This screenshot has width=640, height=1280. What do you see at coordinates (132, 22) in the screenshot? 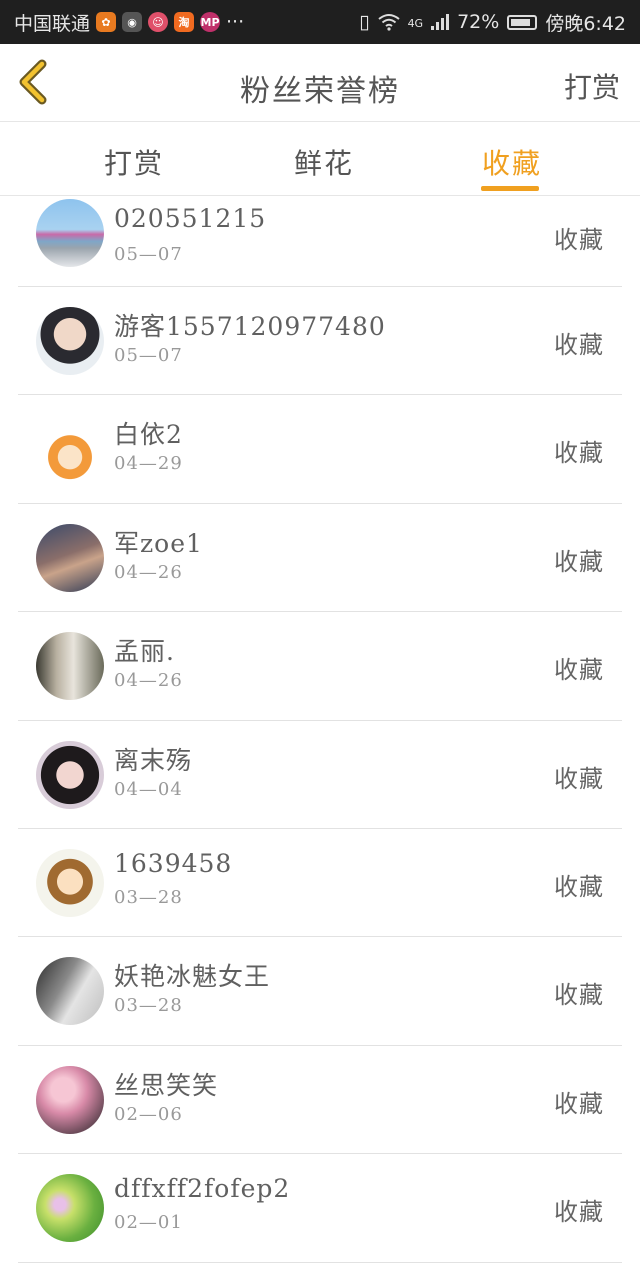
I see `app-notification-icon: ◉` at bounding box center [132, 22].